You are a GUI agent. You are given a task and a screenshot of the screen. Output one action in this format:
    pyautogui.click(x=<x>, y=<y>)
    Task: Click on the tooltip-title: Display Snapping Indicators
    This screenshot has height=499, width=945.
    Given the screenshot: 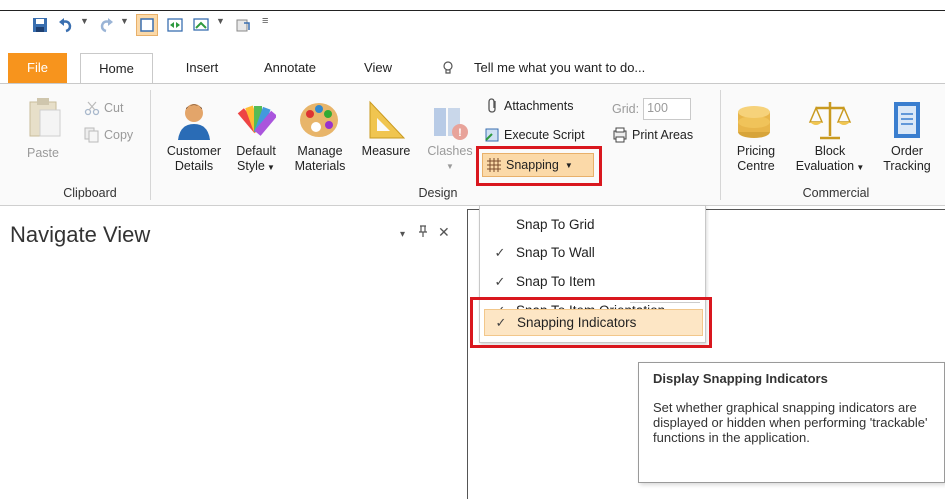 What is the action you would take?
    pyautogui.click(x=740, y=378)
    